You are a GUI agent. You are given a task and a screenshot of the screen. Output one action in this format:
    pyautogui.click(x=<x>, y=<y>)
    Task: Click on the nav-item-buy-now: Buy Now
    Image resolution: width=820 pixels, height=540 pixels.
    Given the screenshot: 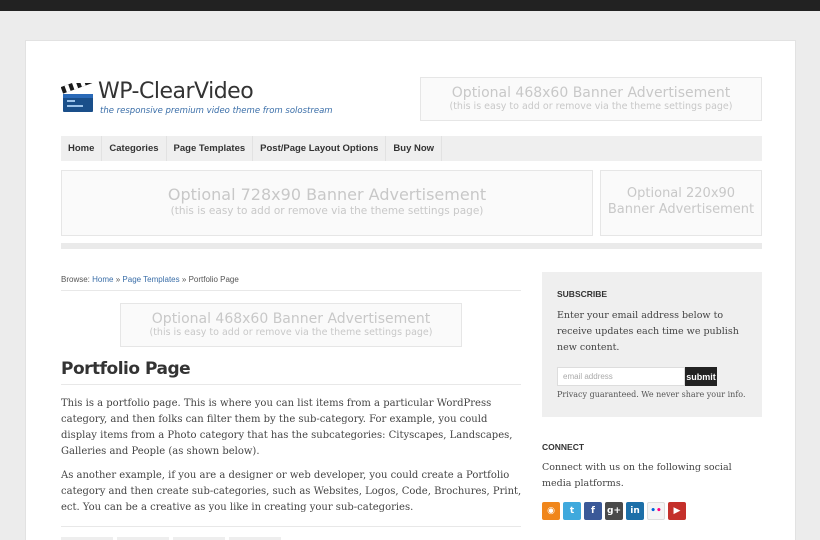 What is the action you would take?
    pyautogui.click(x=414, y=148)
    